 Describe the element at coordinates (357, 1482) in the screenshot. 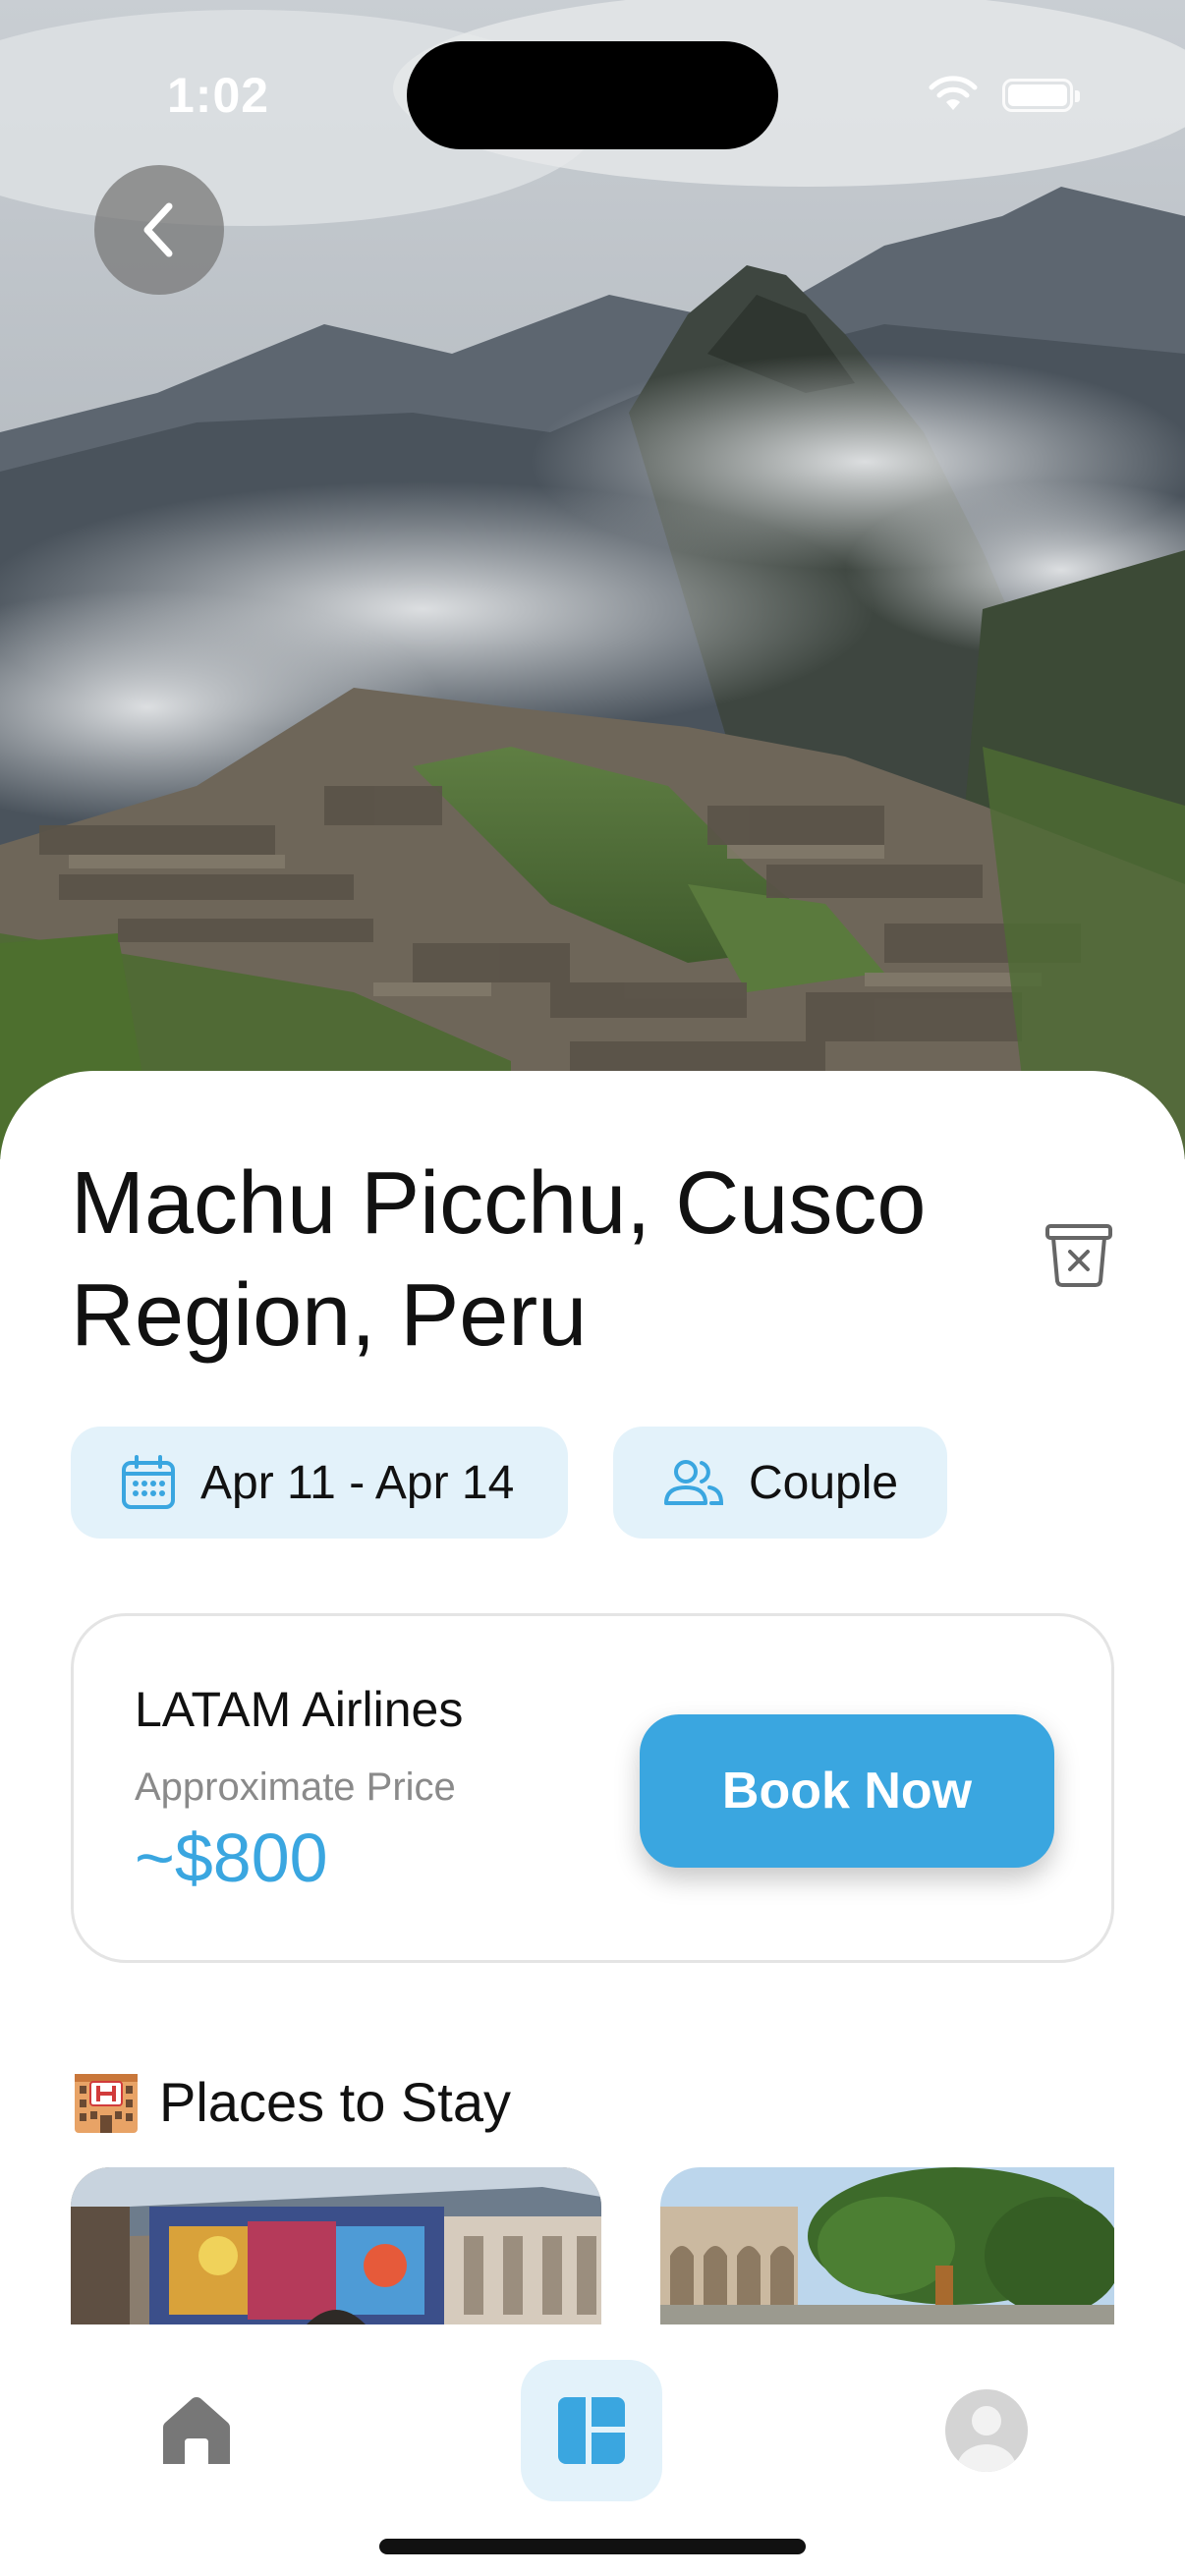

I see `trip-dates-label: Apr 11 - Apr 14` at that location.